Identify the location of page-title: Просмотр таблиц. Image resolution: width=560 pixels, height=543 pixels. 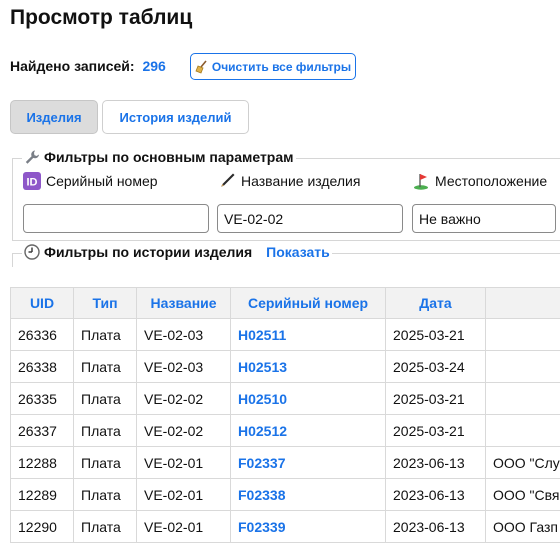
(101, 17).